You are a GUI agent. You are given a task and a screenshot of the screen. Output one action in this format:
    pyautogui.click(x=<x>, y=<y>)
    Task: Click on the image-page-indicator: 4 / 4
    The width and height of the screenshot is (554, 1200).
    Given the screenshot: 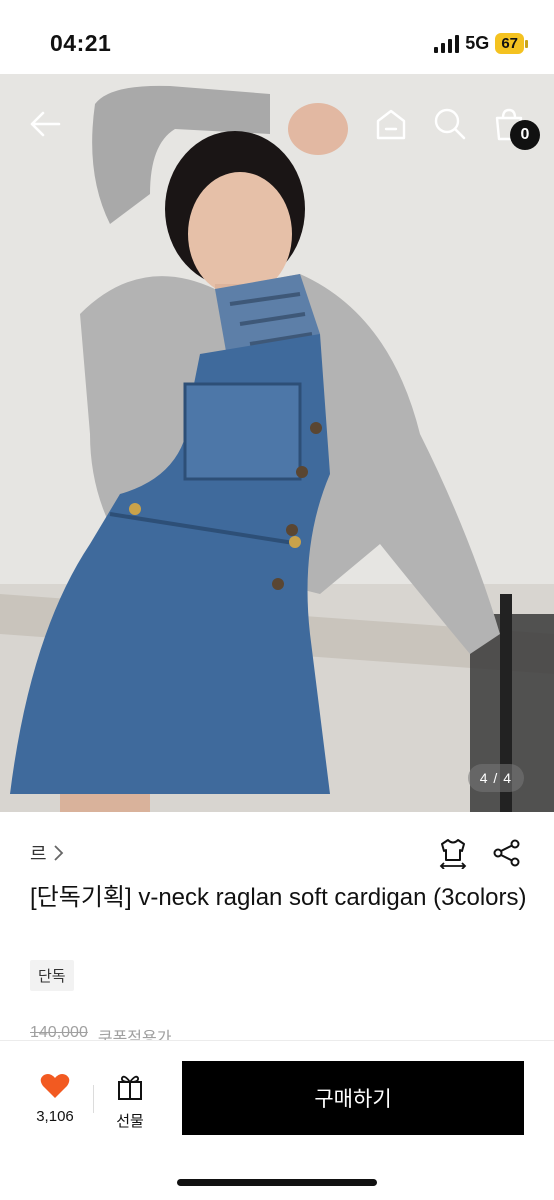 What is the action you would take?
    pyautogui.click(x=495, y=778)
    